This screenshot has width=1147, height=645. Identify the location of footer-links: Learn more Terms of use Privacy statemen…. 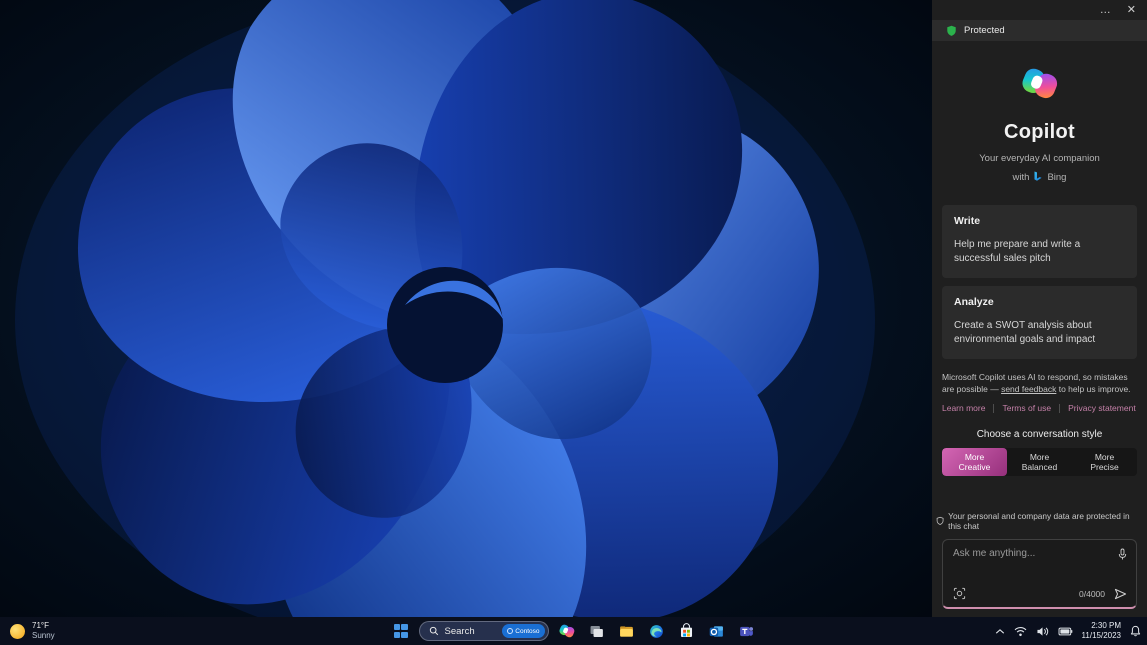
(1039, 408).